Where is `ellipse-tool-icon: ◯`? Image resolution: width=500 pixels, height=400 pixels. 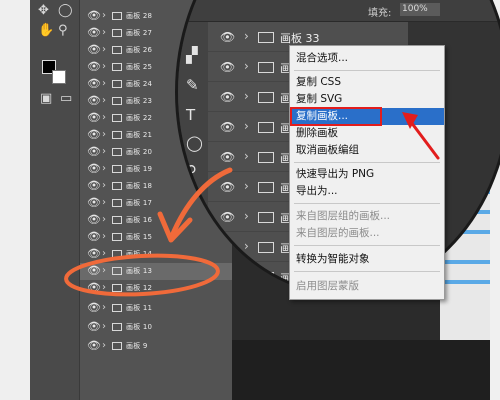
ellipse-tool-icon: ◯ is located at coordinates (194, 143).